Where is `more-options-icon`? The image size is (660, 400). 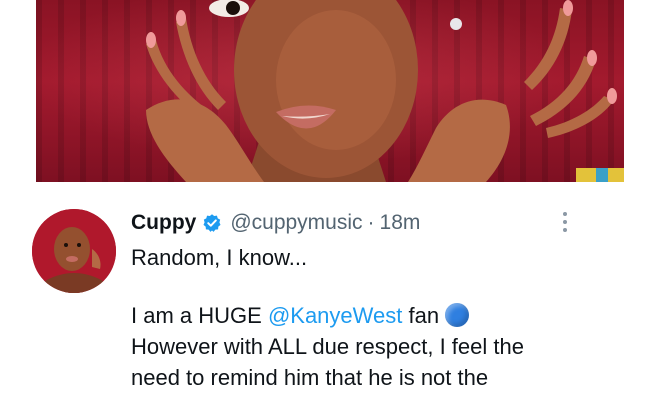 more-options-icon is located at coordinates (565, 222).